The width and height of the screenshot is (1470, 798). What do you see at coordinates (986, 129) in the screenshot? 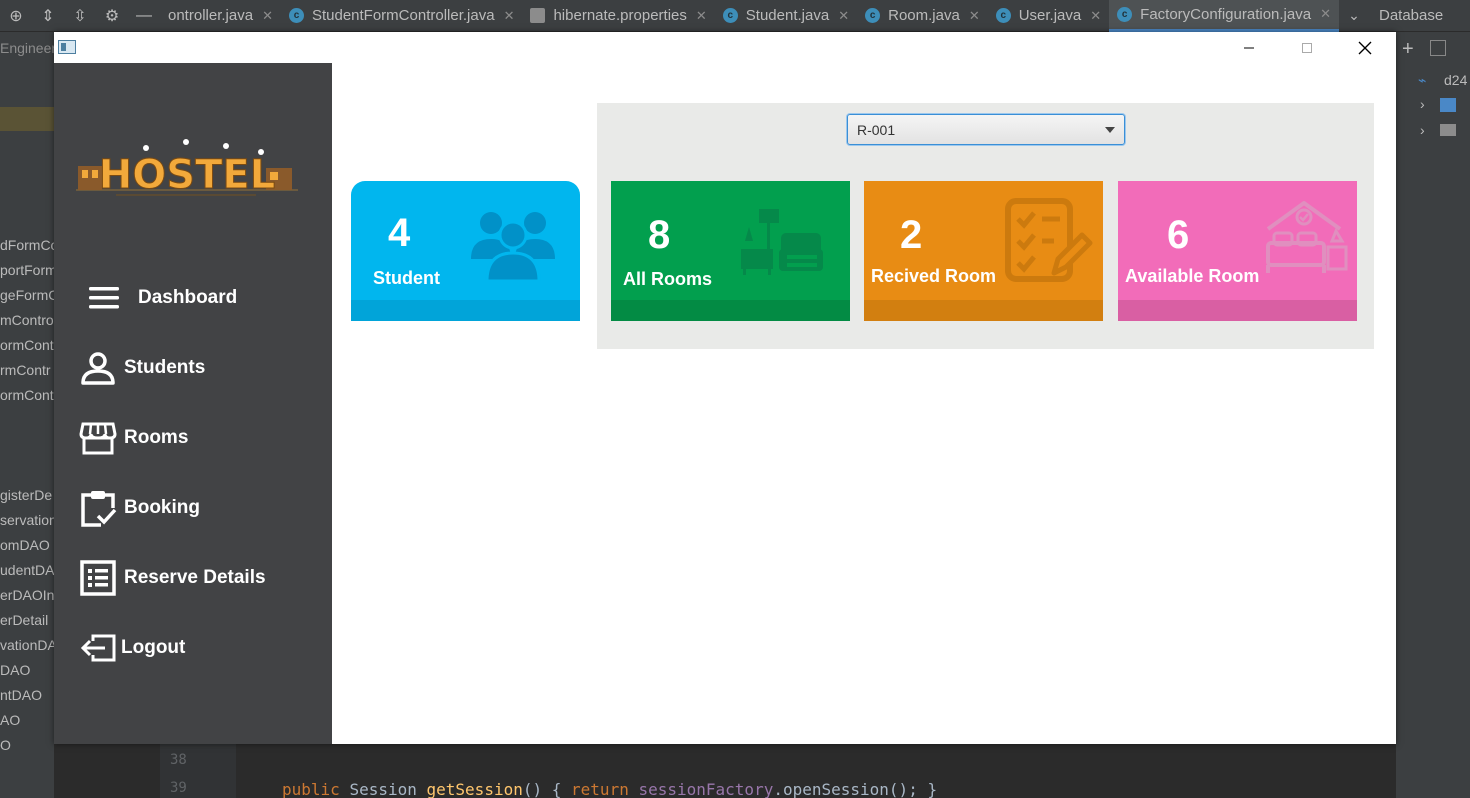
I see `room-select: R-001` at bounding box center [986, 129].